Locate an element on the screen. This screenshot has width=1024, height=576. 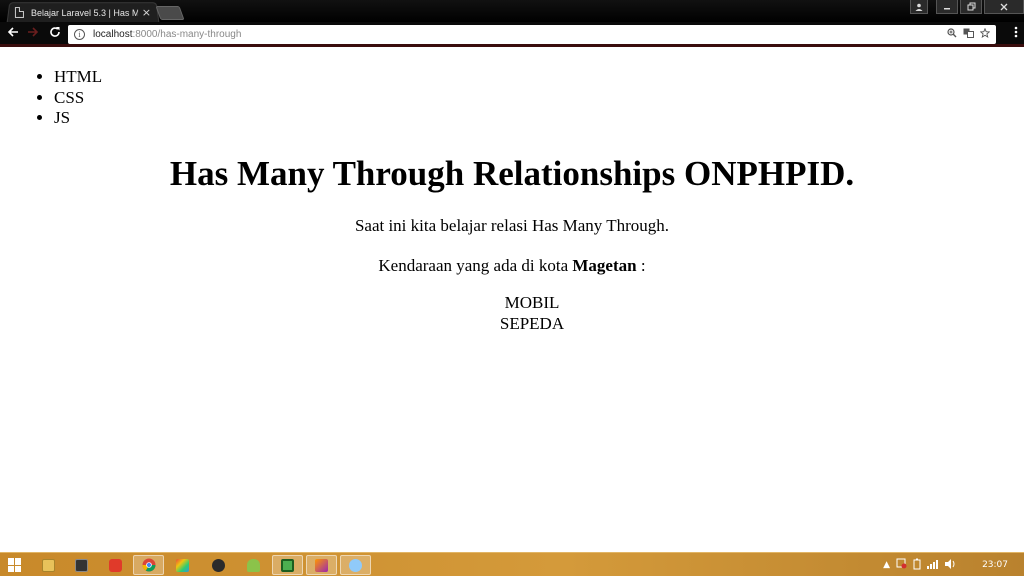
tab-title: Belajar Laravel 5.3 | Has M is located at coordinates (84, 12).